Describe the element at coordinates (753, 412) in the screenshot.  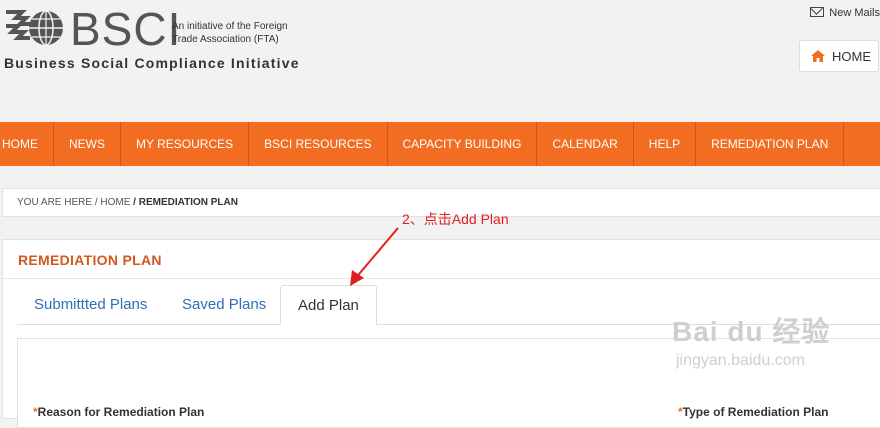
I see `type-field-label: *Type of Remediation Plan` at that location.